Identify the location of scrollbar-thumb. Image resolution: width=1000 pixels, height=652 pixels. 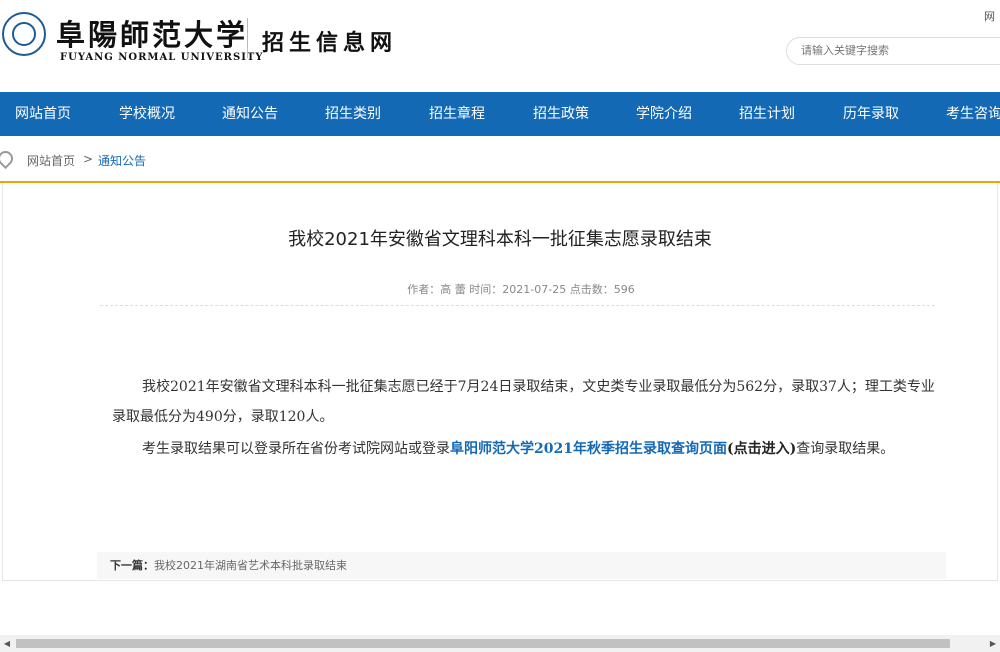
(483, 643).